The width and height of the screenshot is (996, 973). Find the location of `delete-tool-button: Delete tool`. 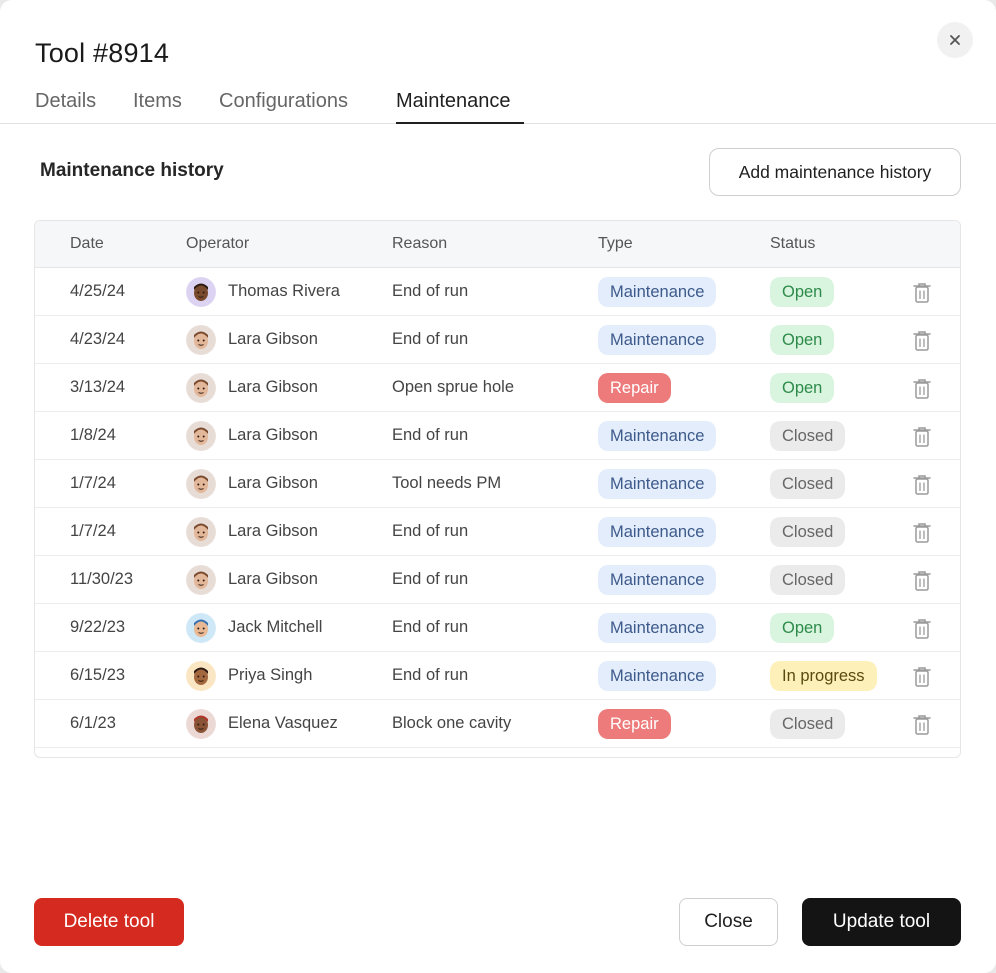

delete-tool-button: Delete tool is located at coordinates (109, 922).